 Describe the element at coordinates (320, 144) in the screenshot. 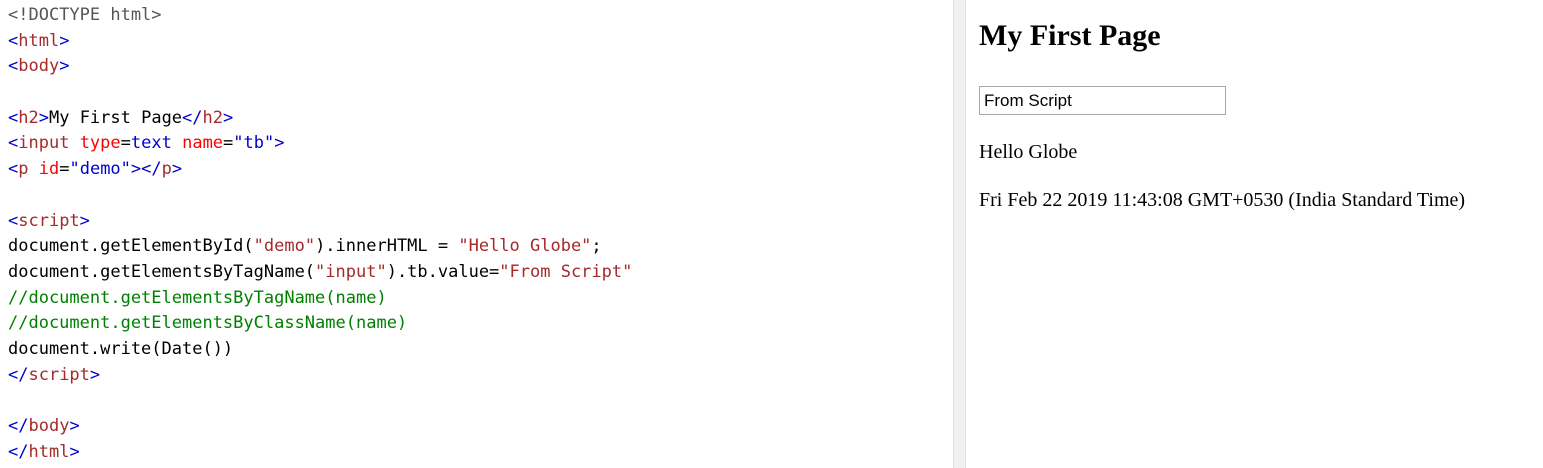

I see `code-line: <input type=text name="tb">` at that location.